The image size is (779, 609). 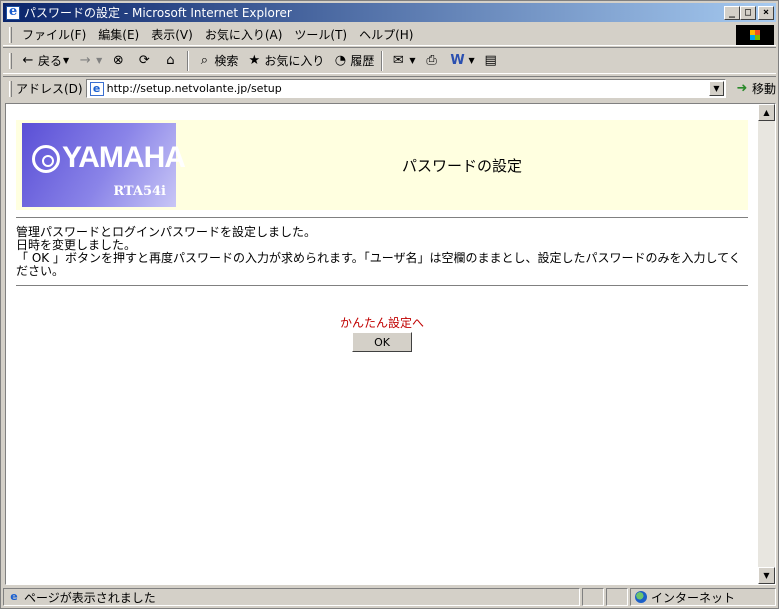 I want to click on status-text: ページが表示されました, so click(x=90, y=597).